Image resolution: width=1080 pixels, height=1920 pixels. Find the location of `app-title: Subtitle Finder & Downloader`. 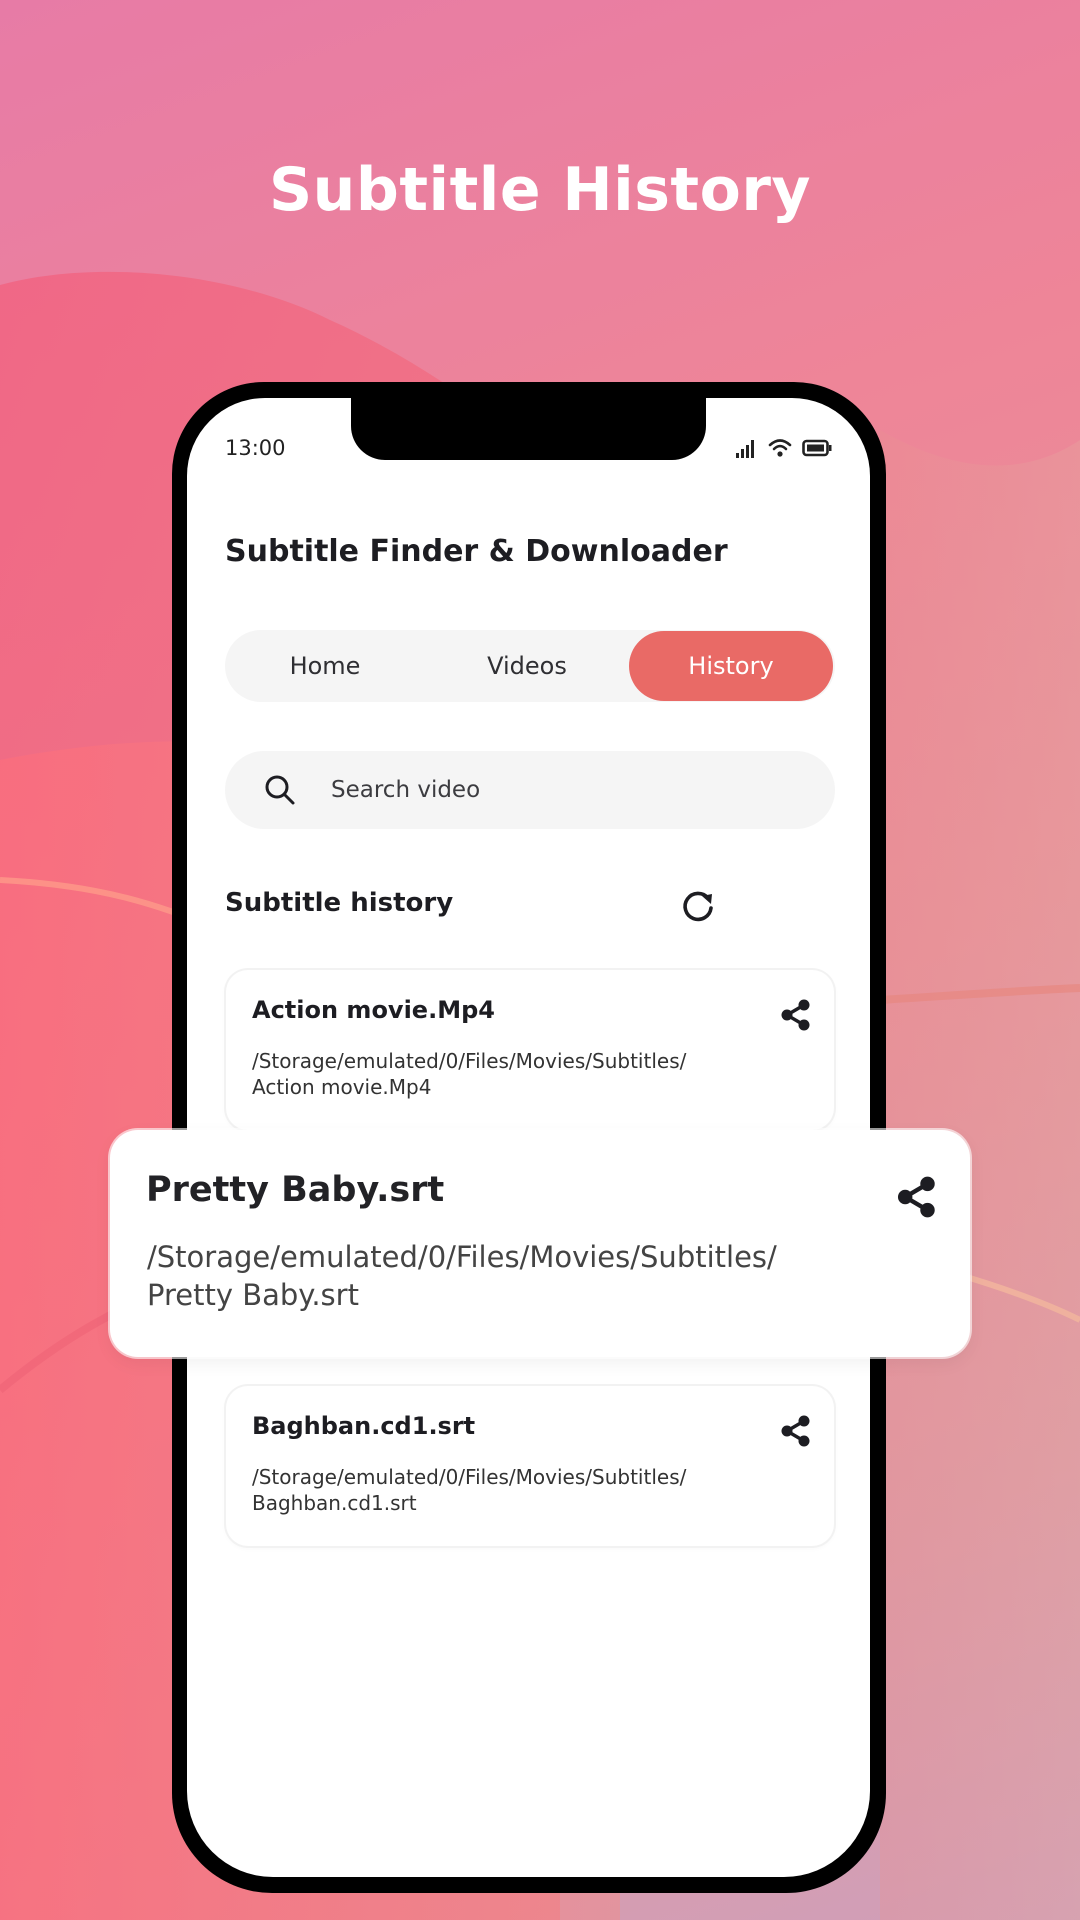

app-title: Subtitle Finder & Downloader is located at coordinates (476, 551).